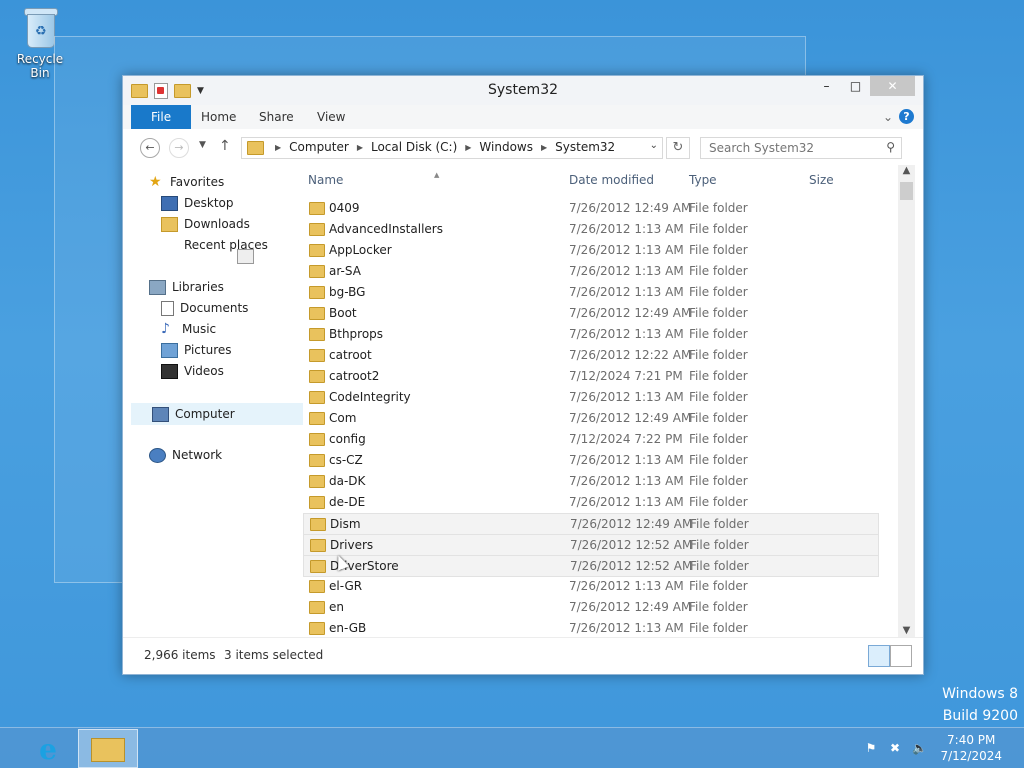 The image size is (1024, 768). What do you see at coordinates (626, 271) in the screenshot?
I see `file-date-modified: 7/26/2012 1:13 AM` at bounding box center [626, 271].